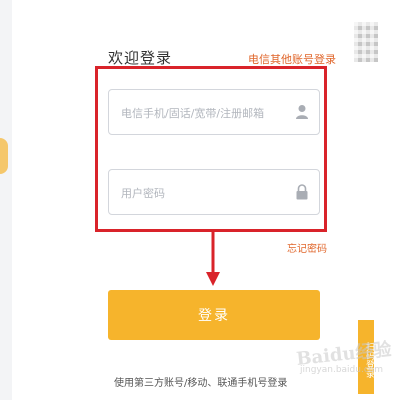 The width and height of the screenshot is (400, 400). What do you see at coordinates (292, 59) in the screenshot?
I see `alt-account-login-link: 电信其他账号登录` at bounding box center [292, 59].